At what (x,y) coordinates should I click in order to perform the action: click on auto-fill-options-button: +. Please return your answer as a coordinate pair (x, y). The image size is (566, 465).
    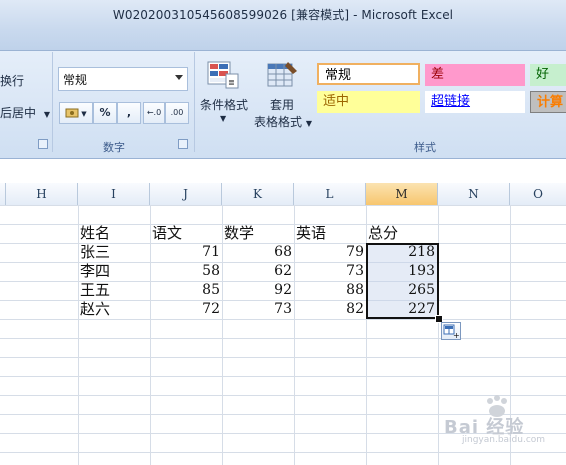
    Looking at the image, I should click on (451, 331).